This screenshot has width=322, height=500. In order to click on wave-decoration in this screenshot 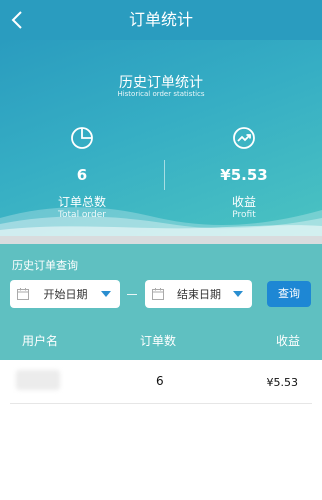, I will do `click(161, 221)`.